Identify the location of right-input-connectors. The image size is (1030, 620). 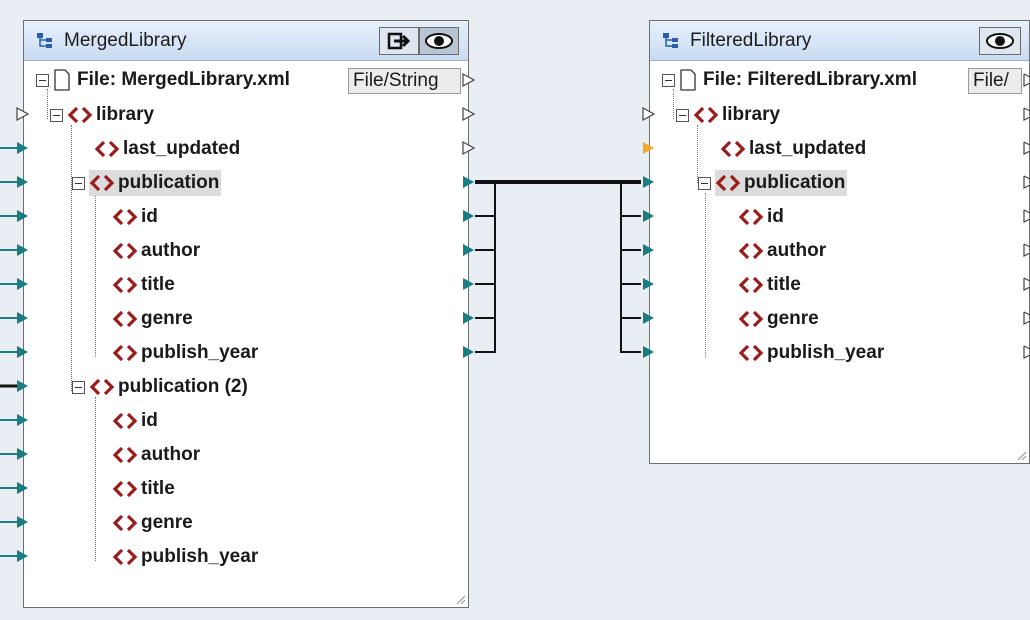
(649, 232).